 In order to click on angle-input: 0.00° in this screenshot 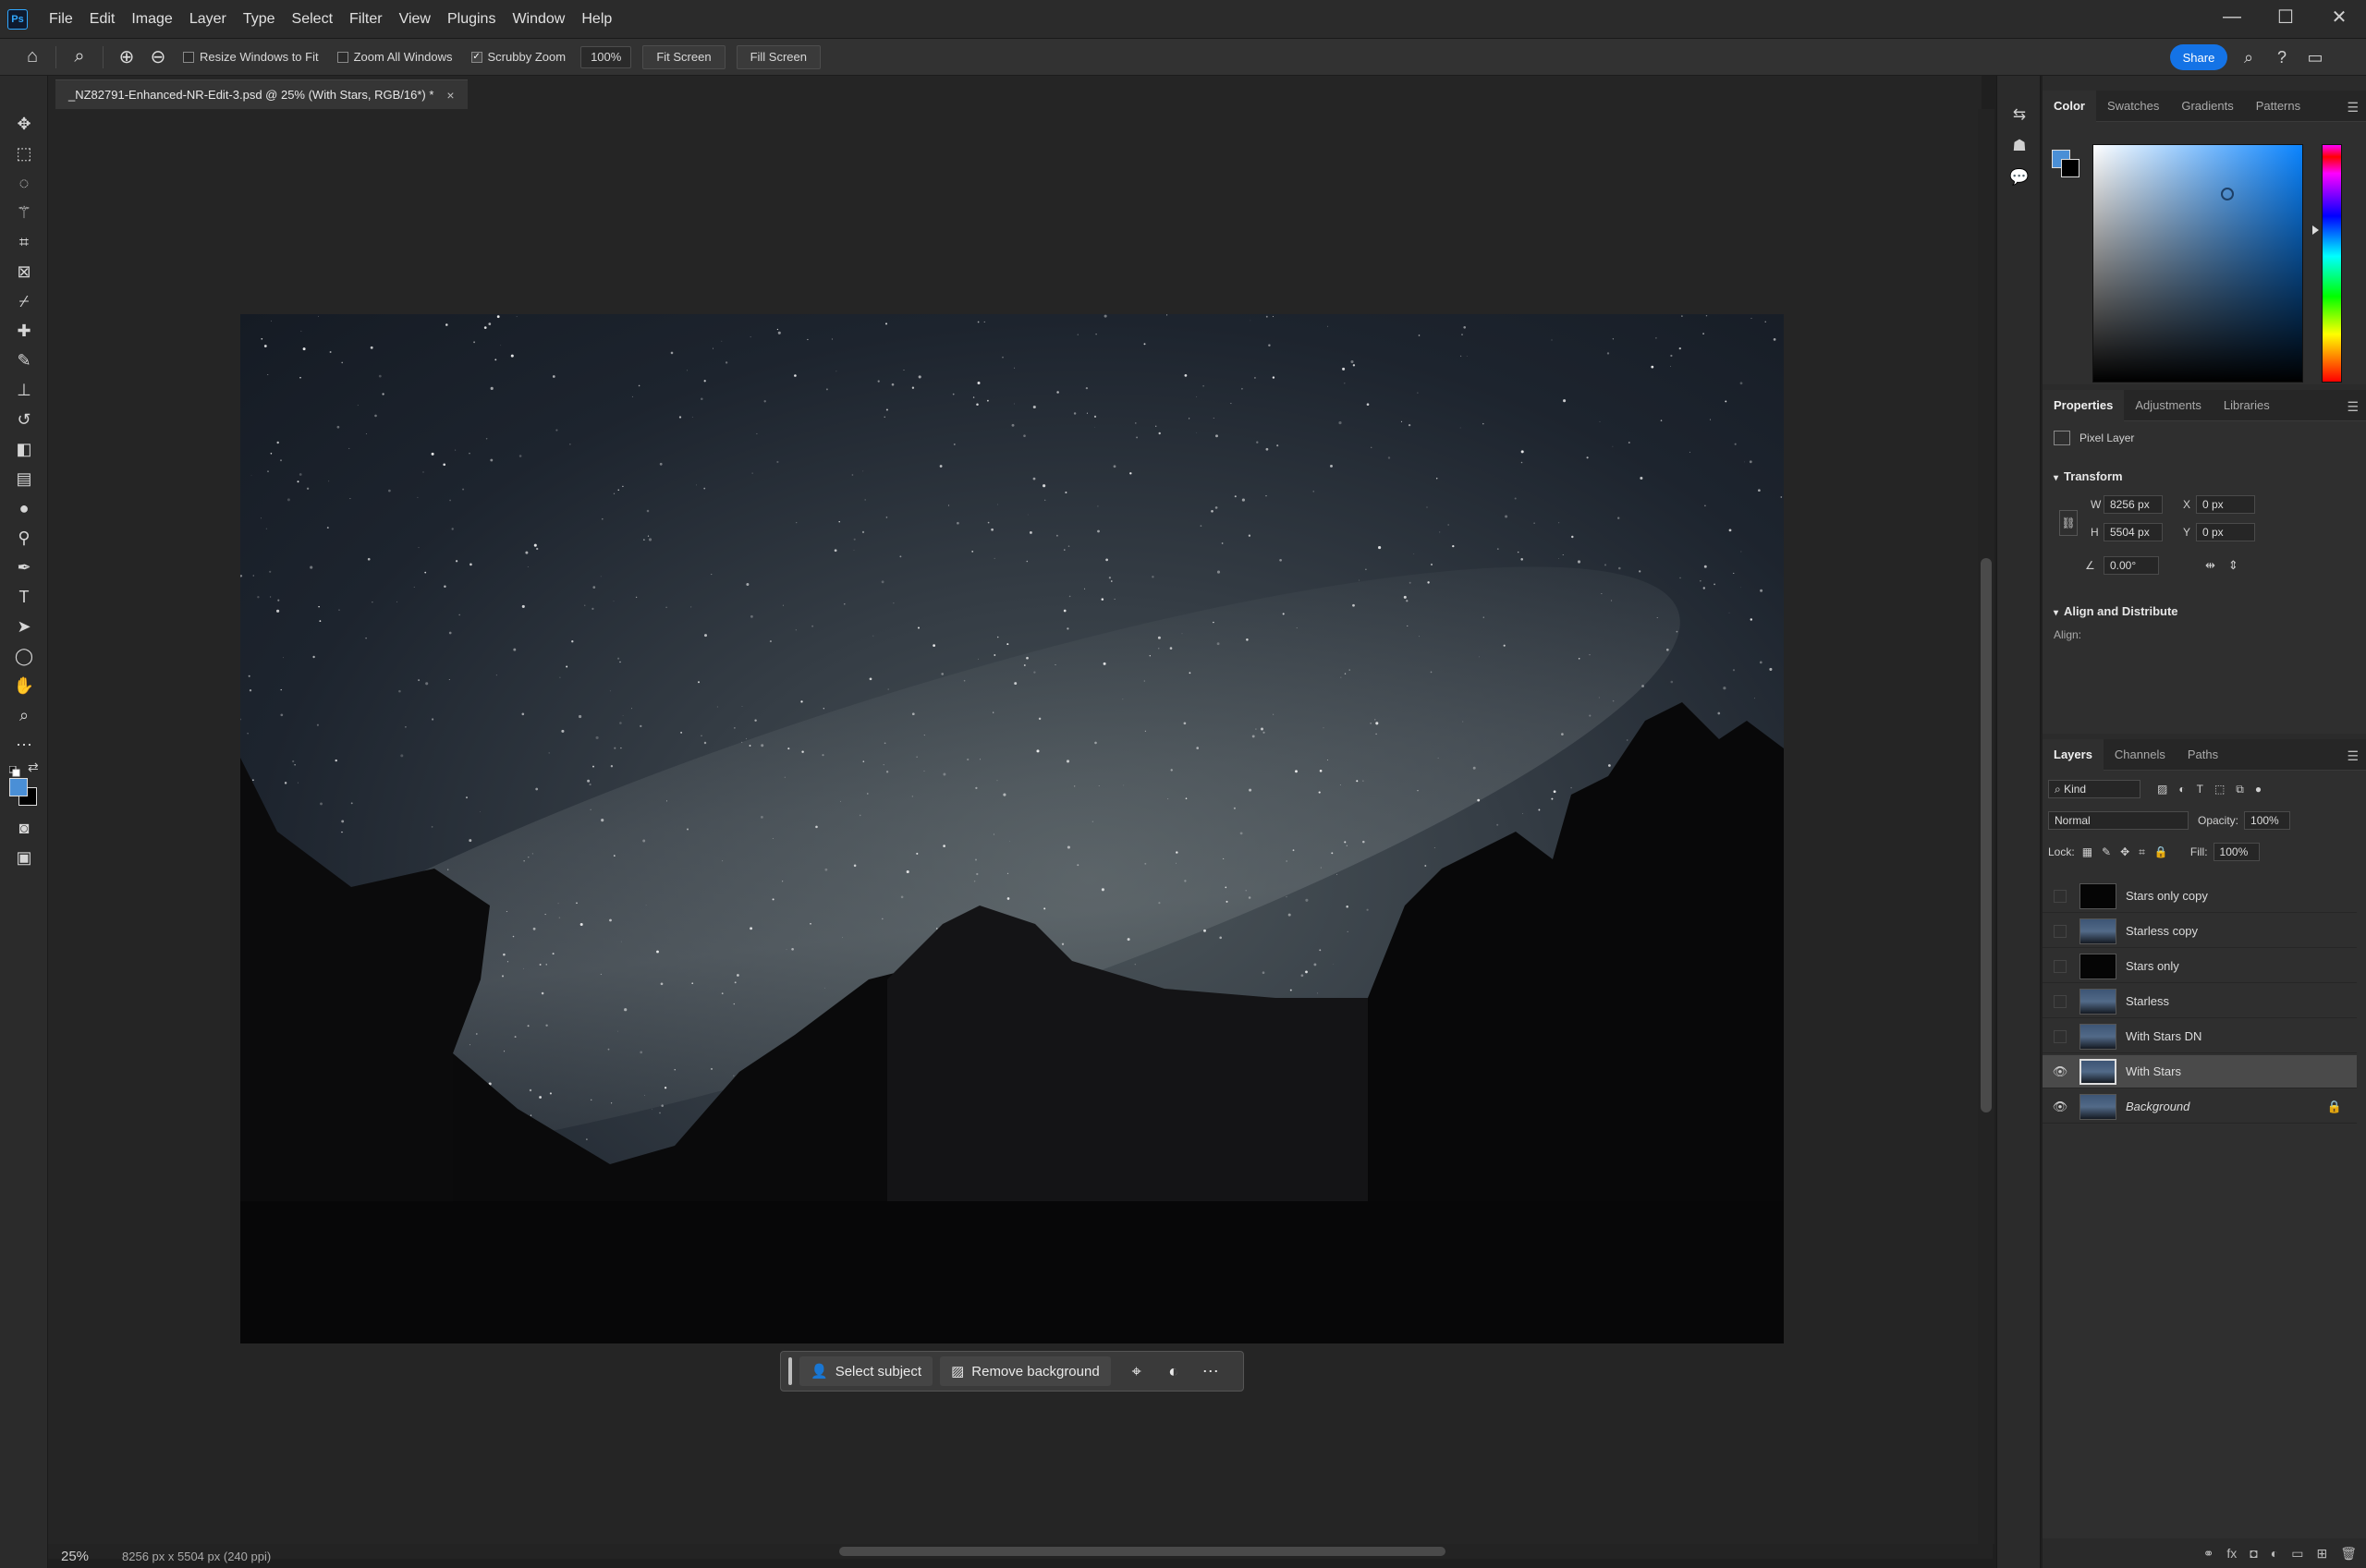, I will do `click(2131, 565)`.